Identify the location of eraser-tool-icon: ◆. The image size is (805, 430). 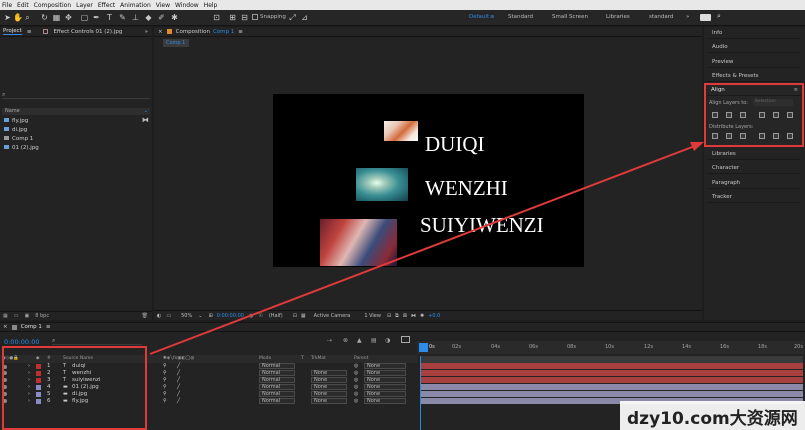
(148, 17).